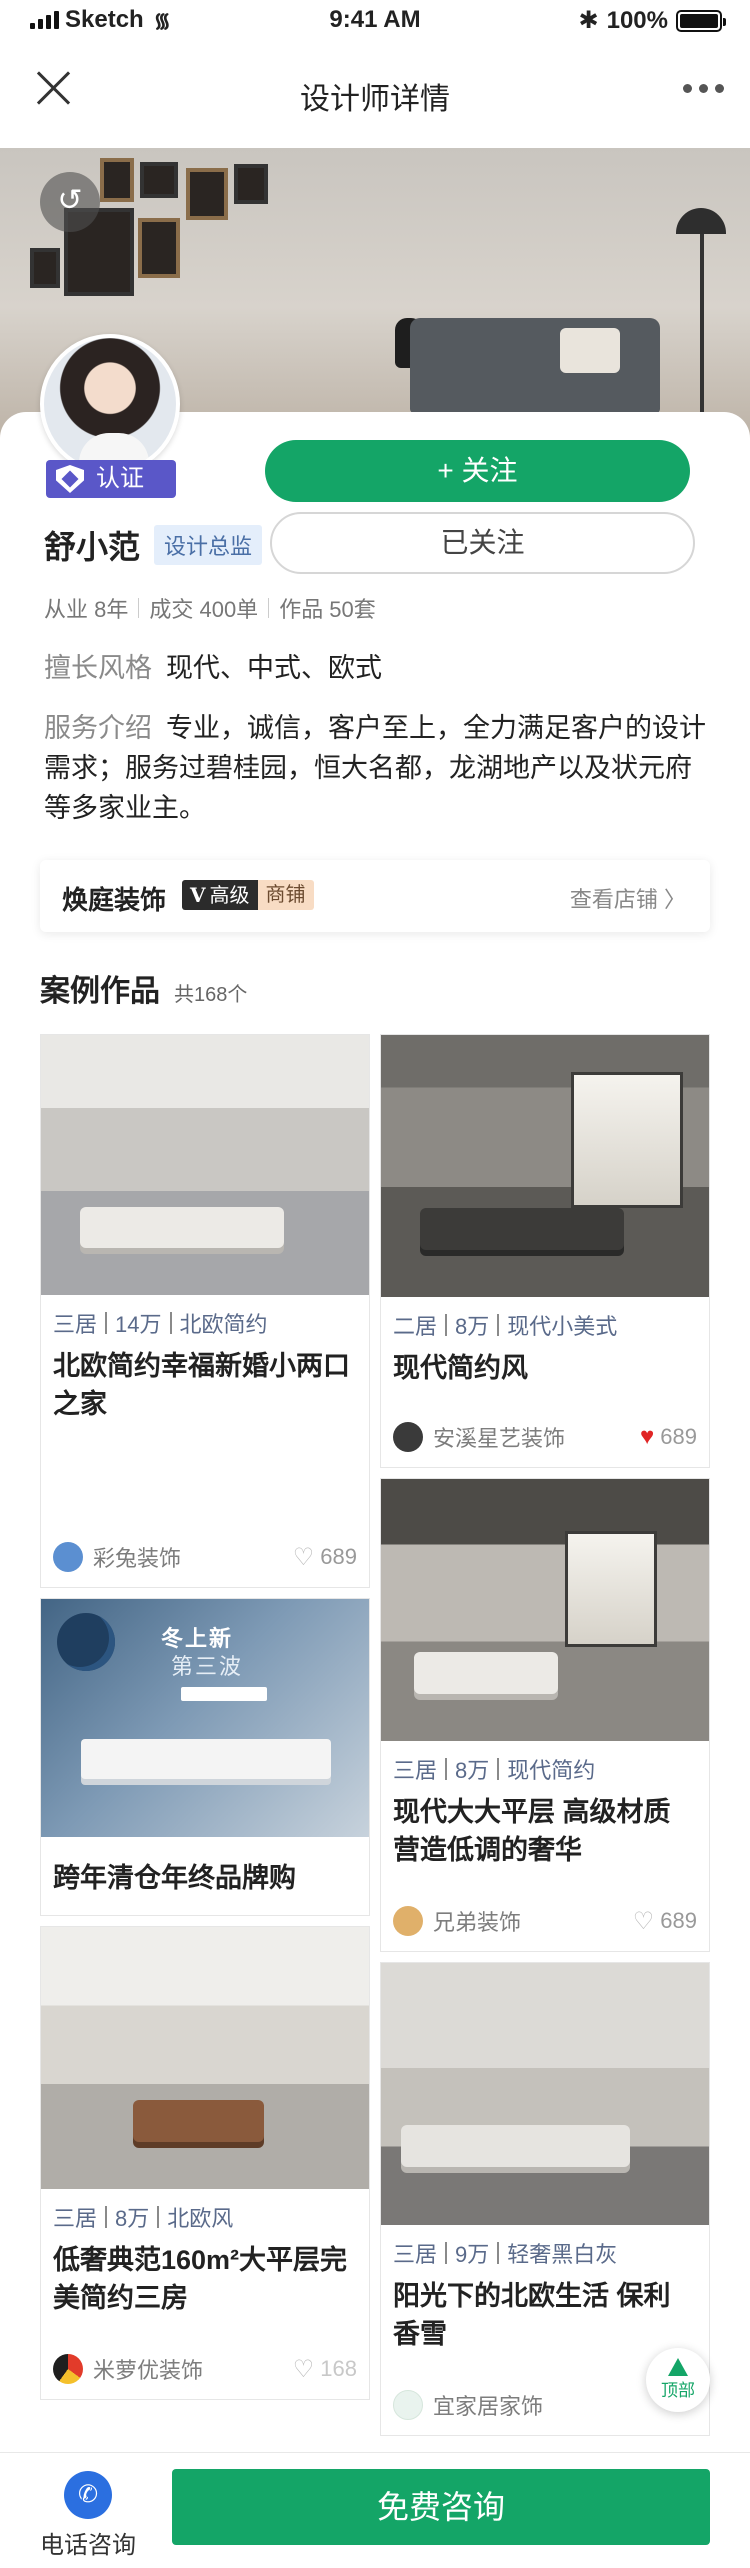 The height and width of the screenshot is (2568, 750). I want to click on company-name: 安溪星艺装饰, so click(499, 1438).